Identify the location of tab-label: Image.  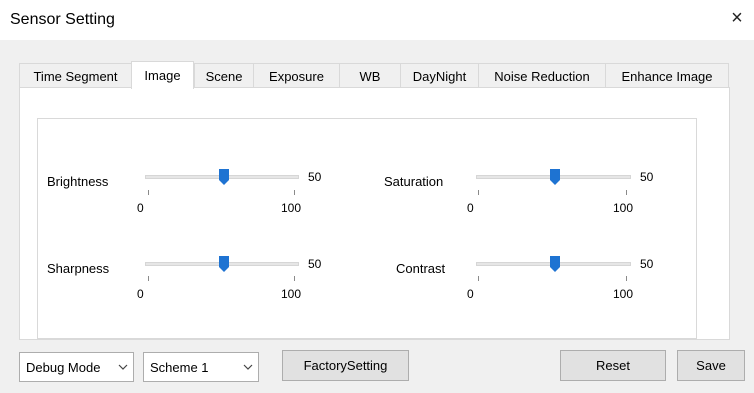
(162, 75).